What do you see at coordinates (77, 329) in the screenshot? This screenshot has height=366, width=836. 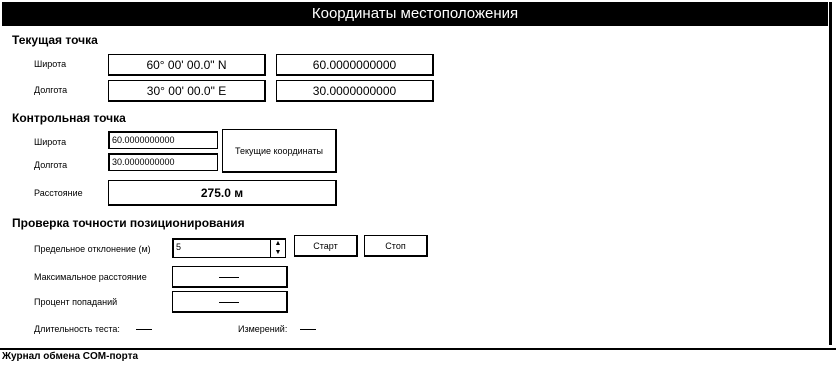 I see `test-duration-label: Длительность теста:` at bounding box center [77, 329].